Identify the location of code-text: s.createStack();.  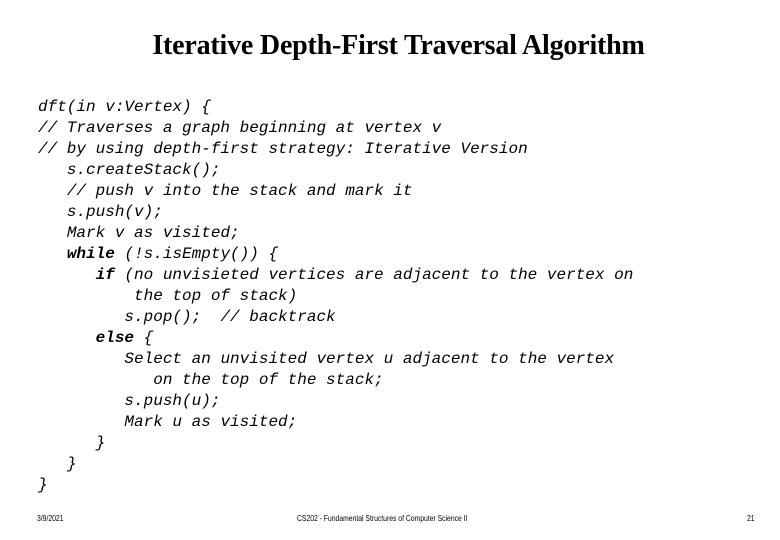
(143, 170).